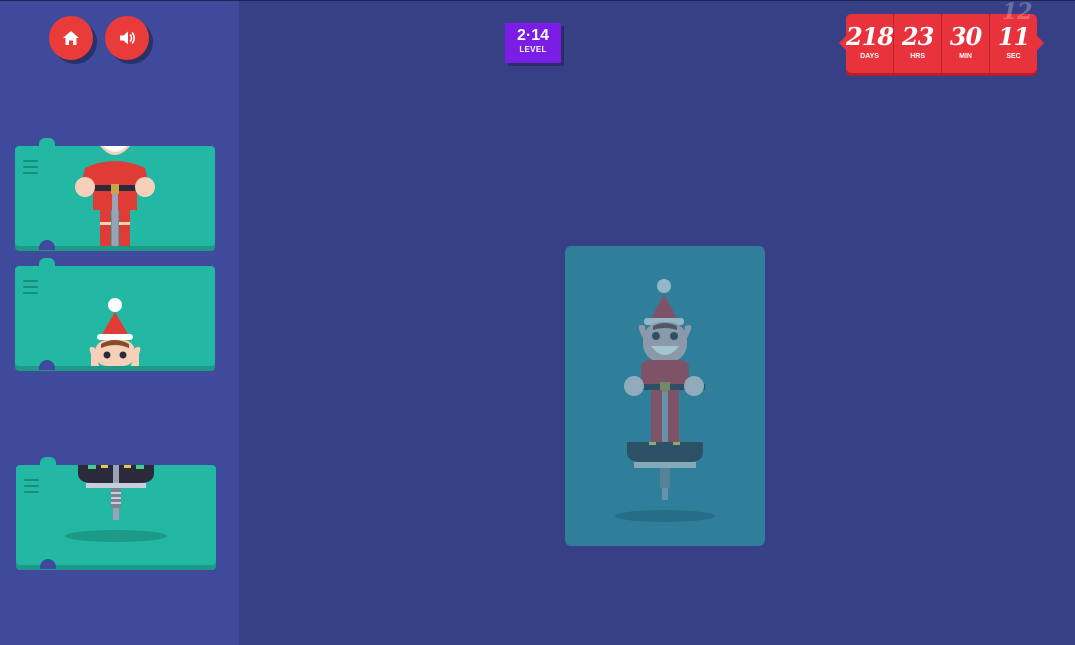 The height and width of the screenshot is (645, 1075). I want to click on home-button, so click(71, 38).